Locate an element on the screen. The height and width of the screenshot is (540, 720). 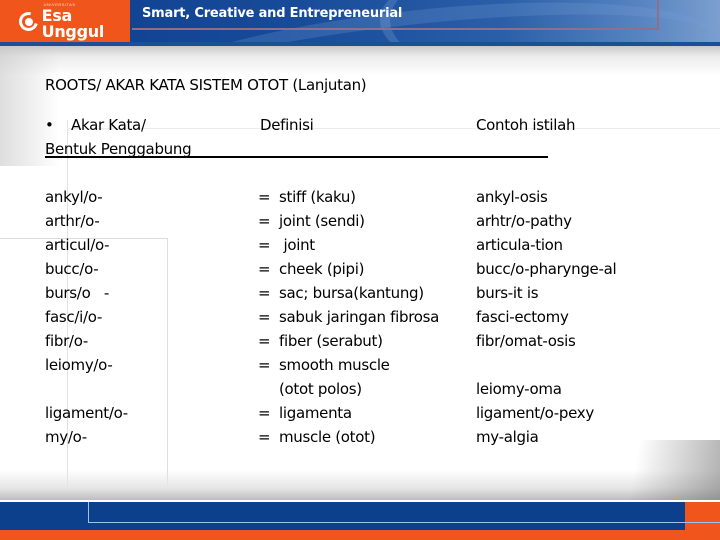
root-term: ligament/o- is located at coordinates (86, 413).